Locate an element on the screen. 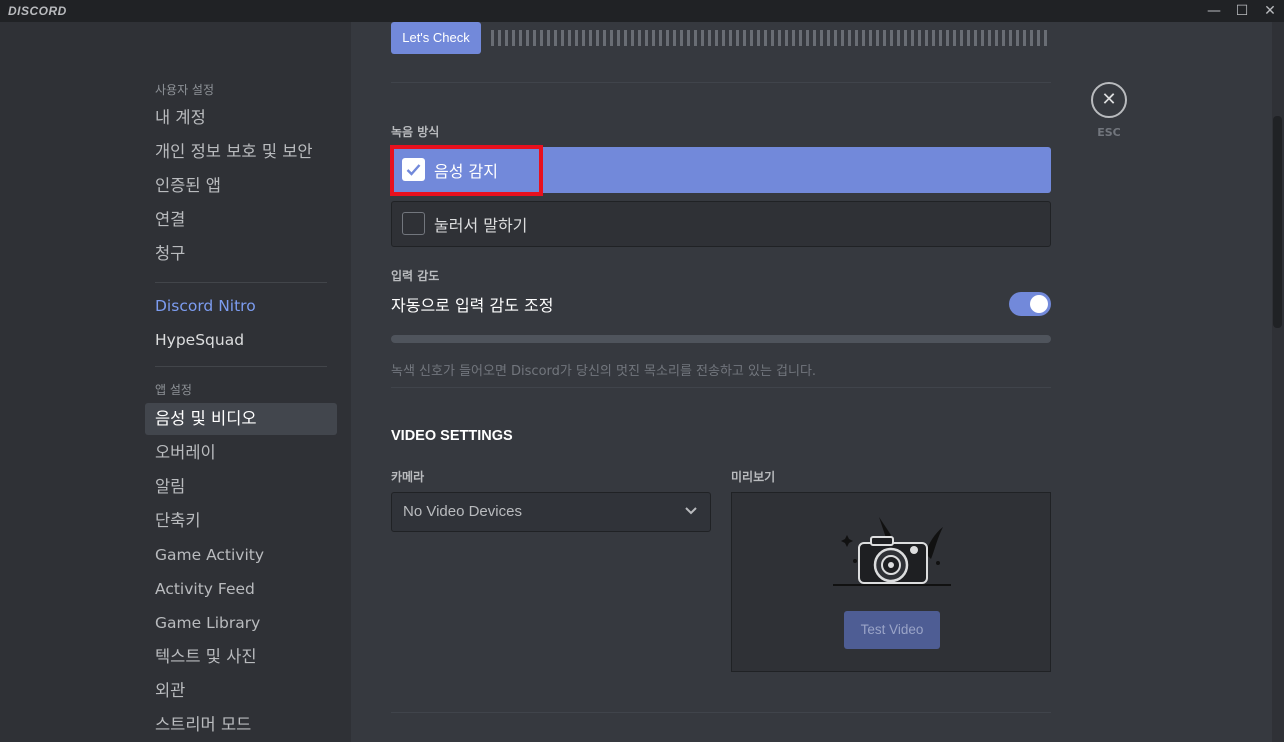  close-settings-button: ✕ is located at coordinates (1109, 100).